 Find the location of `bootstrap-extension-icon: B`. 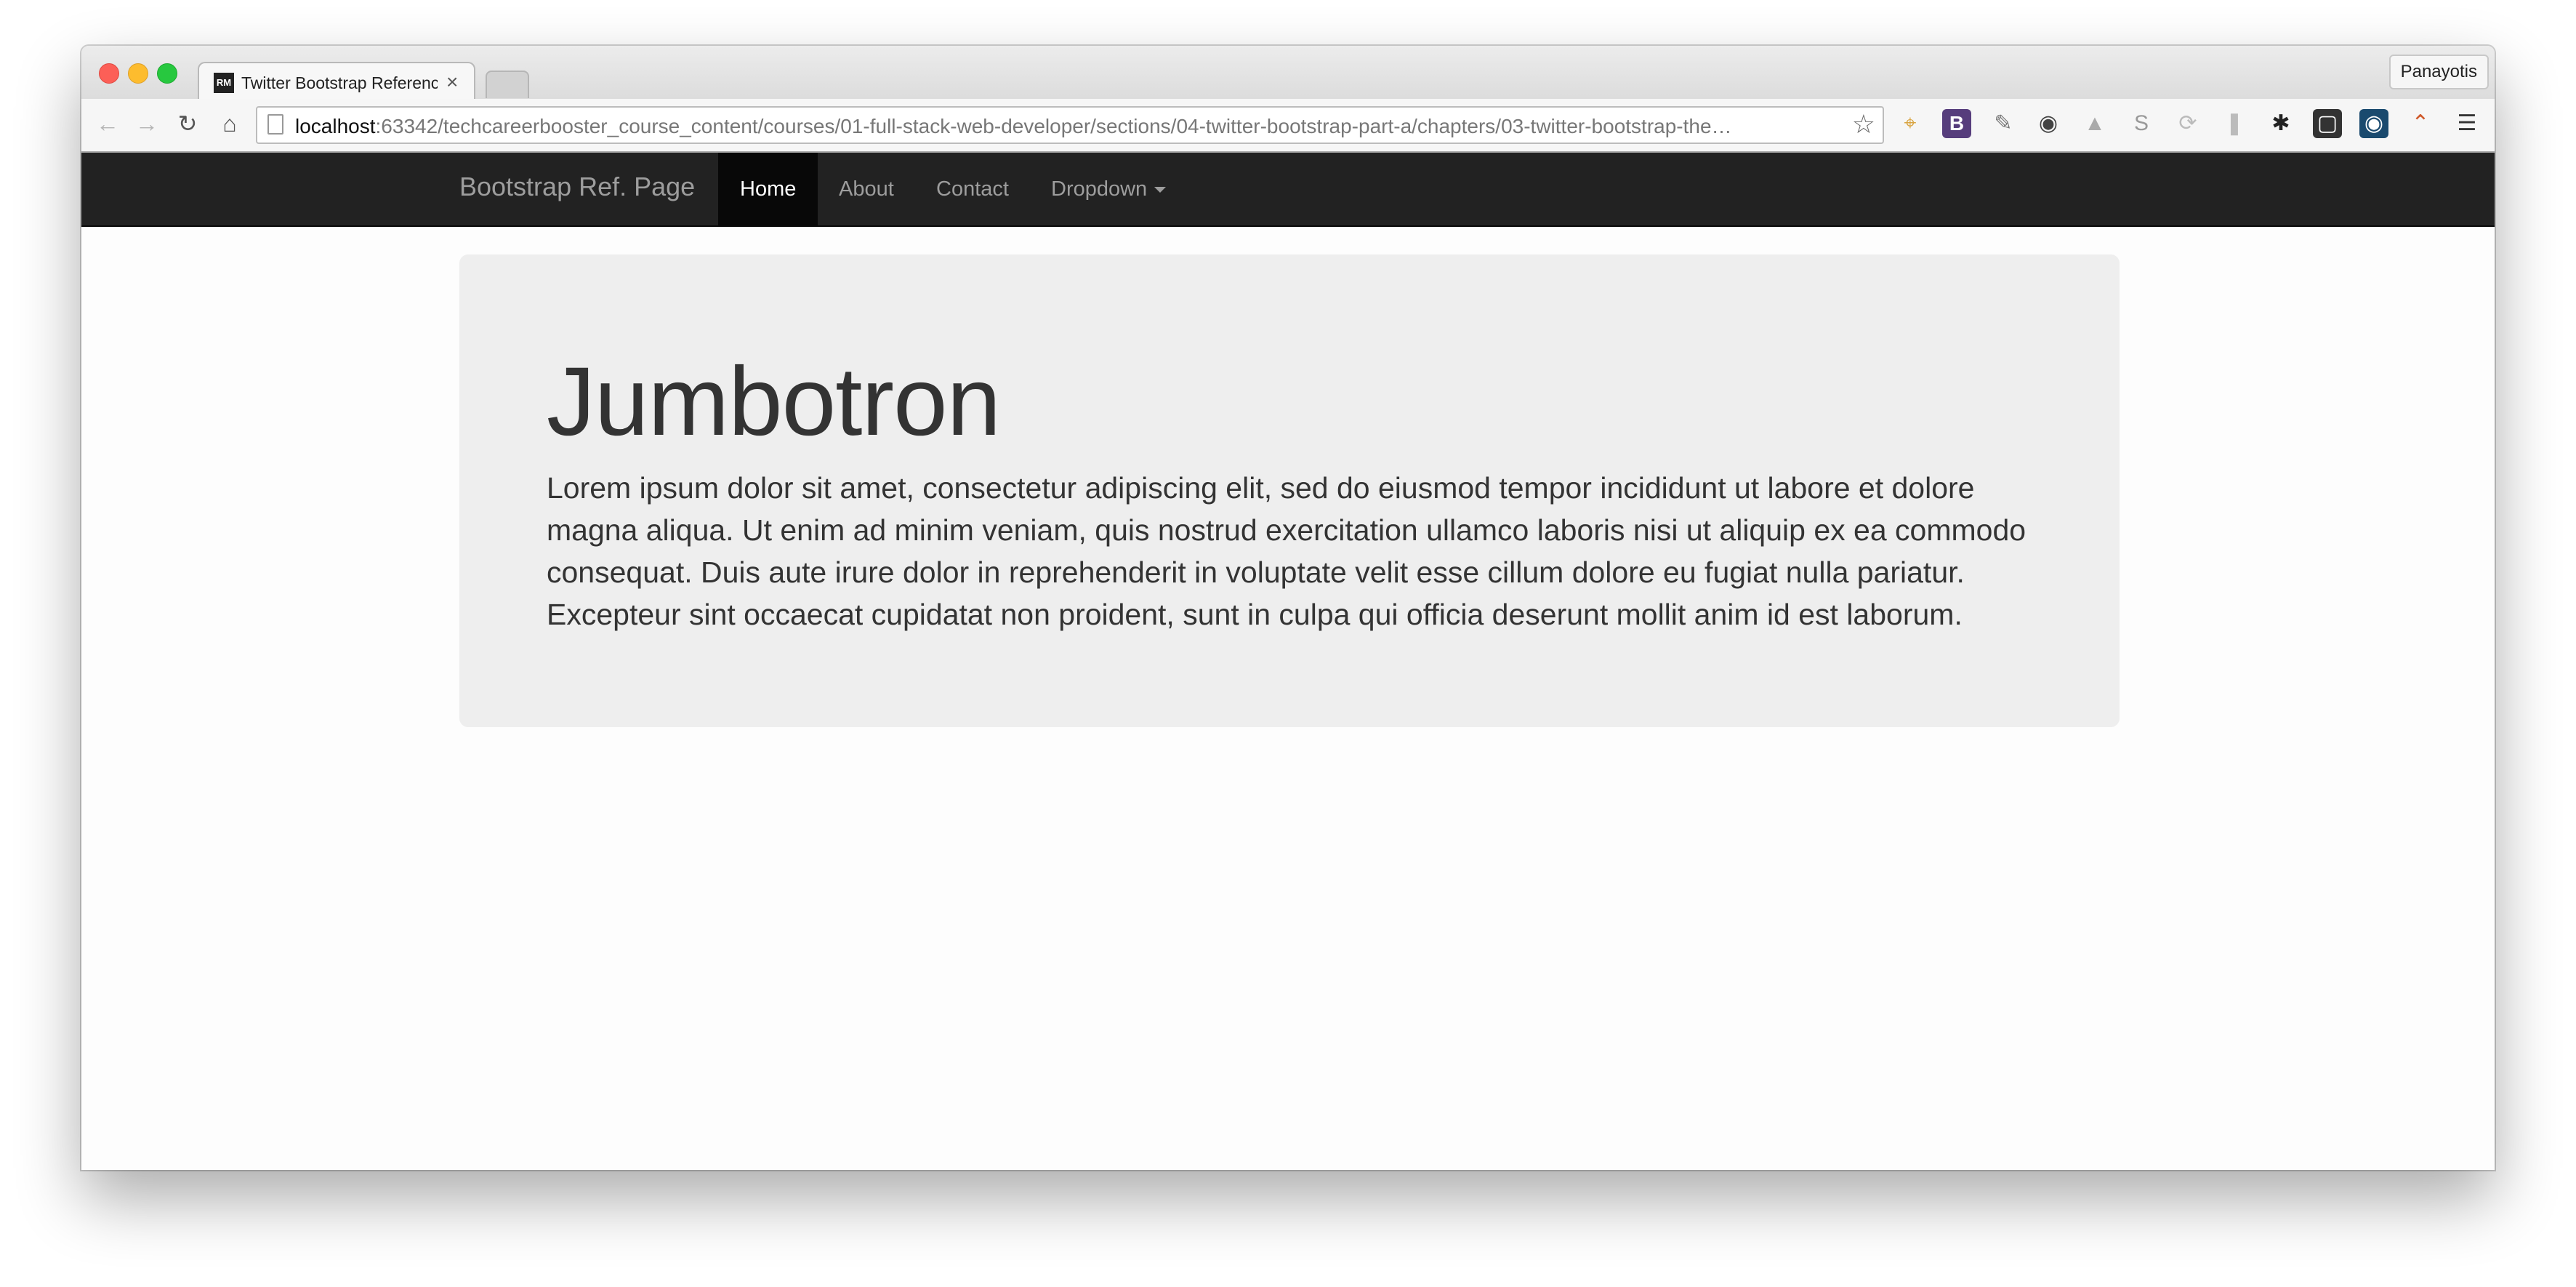

bootstrap-extension-icon: B is located at coordinates (1956, 123).